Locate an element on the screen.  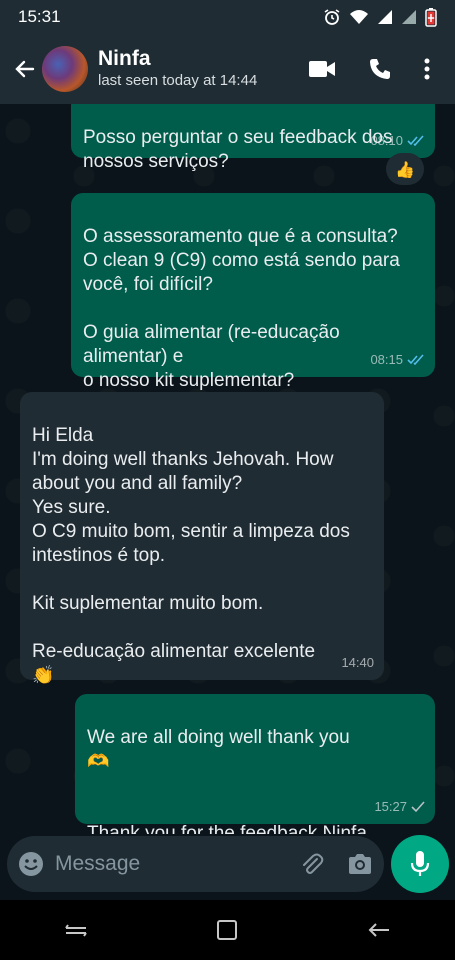
voice-call-button is located at coordinates (380, 69).